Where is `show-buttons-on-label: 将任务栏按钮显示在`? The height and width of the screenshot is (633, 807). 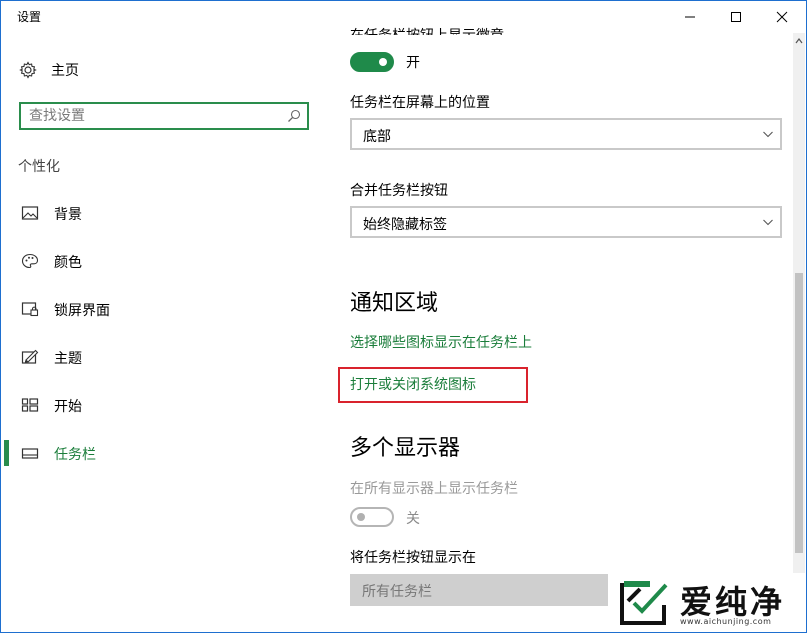
show-buttons-on-label: 将任务栏按钮显示在 is located at coordinates (413, 558).